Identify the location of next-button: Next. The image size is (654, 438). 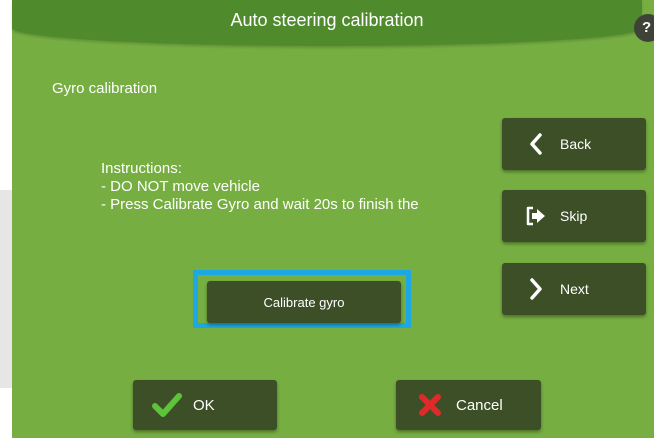
(574, 289).